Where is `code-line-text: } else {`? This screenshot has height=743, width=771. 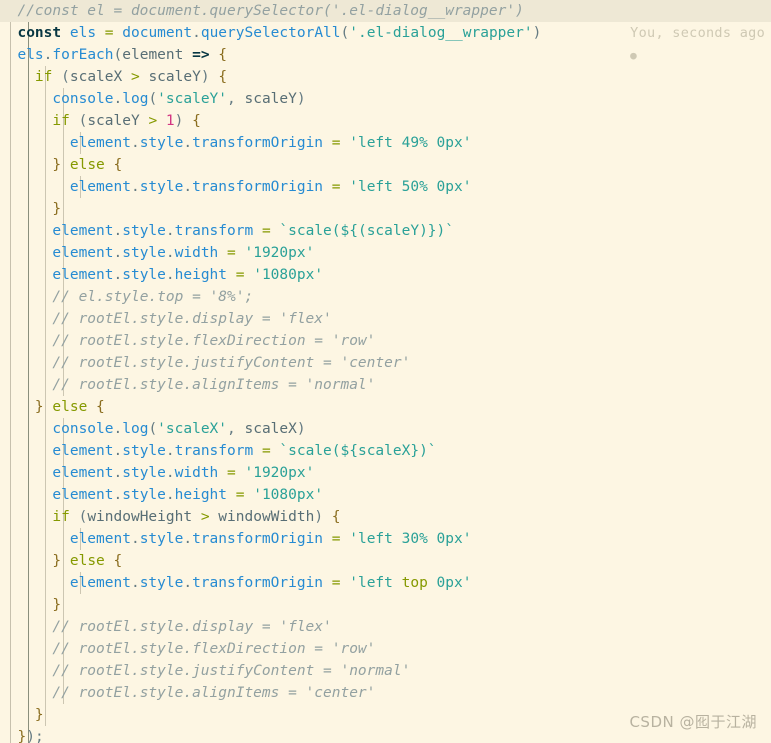
code-line-text: } else { is located at coordinates (61, 561).